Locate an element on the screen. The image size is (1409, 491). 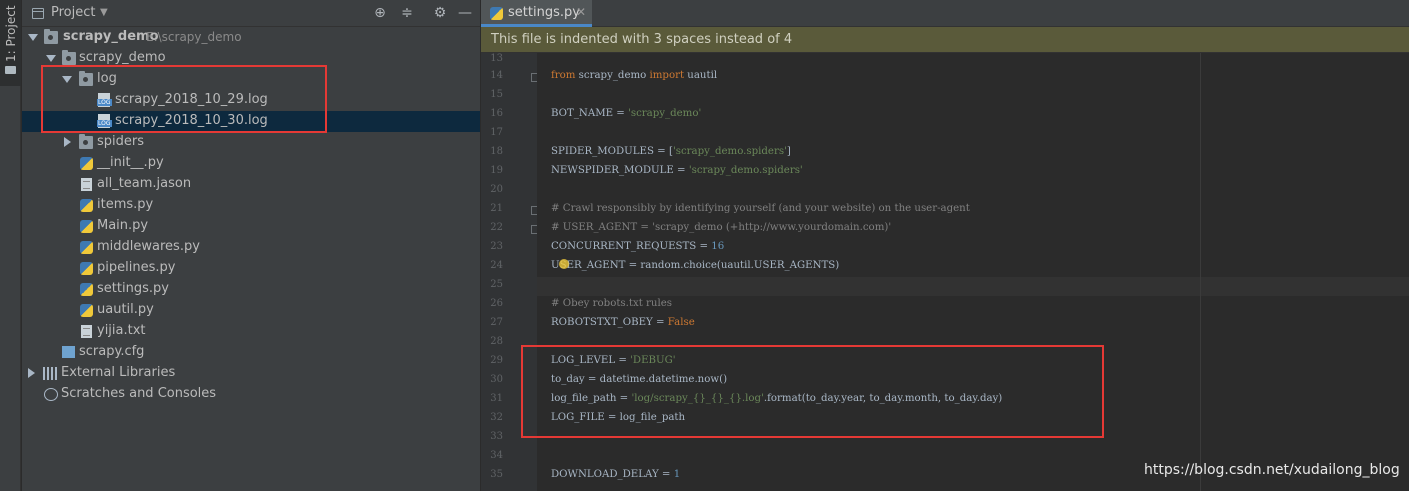
line-number: 17 is located at coordinates (496, 132).